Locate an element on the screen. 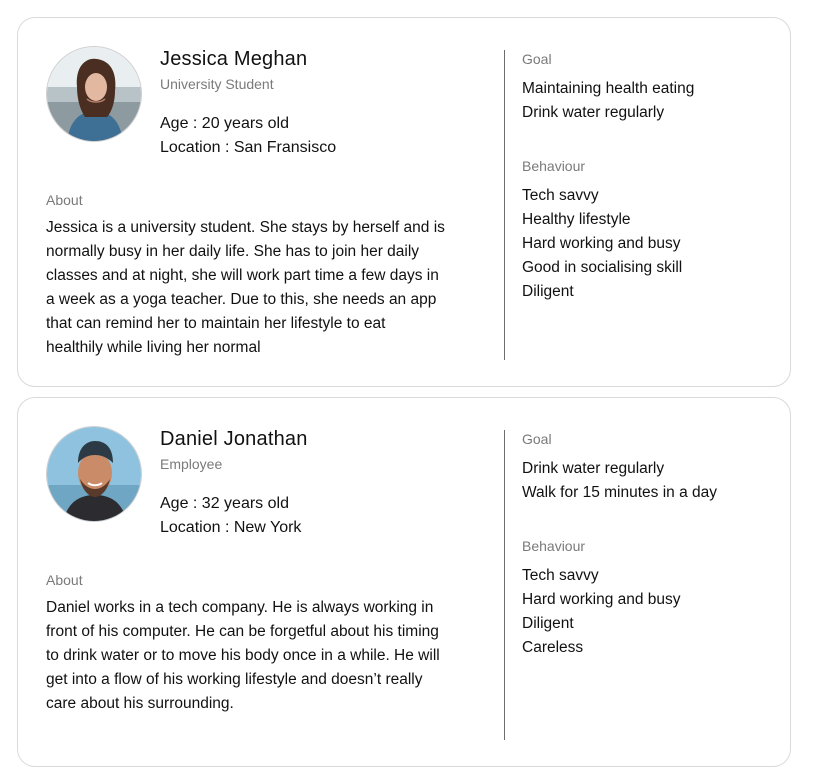  persona-location: Location : San Fransisco is located at coordinates (248, 147).